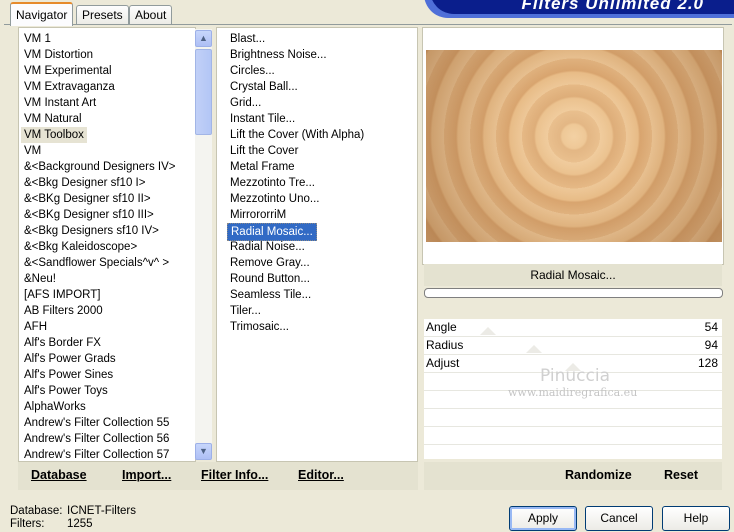 The height and width of the screenshot is (532, 734). Describe the element at coordinates (55, 407) in the screenshot. I see `category-item: AlphaWorks` at that location.